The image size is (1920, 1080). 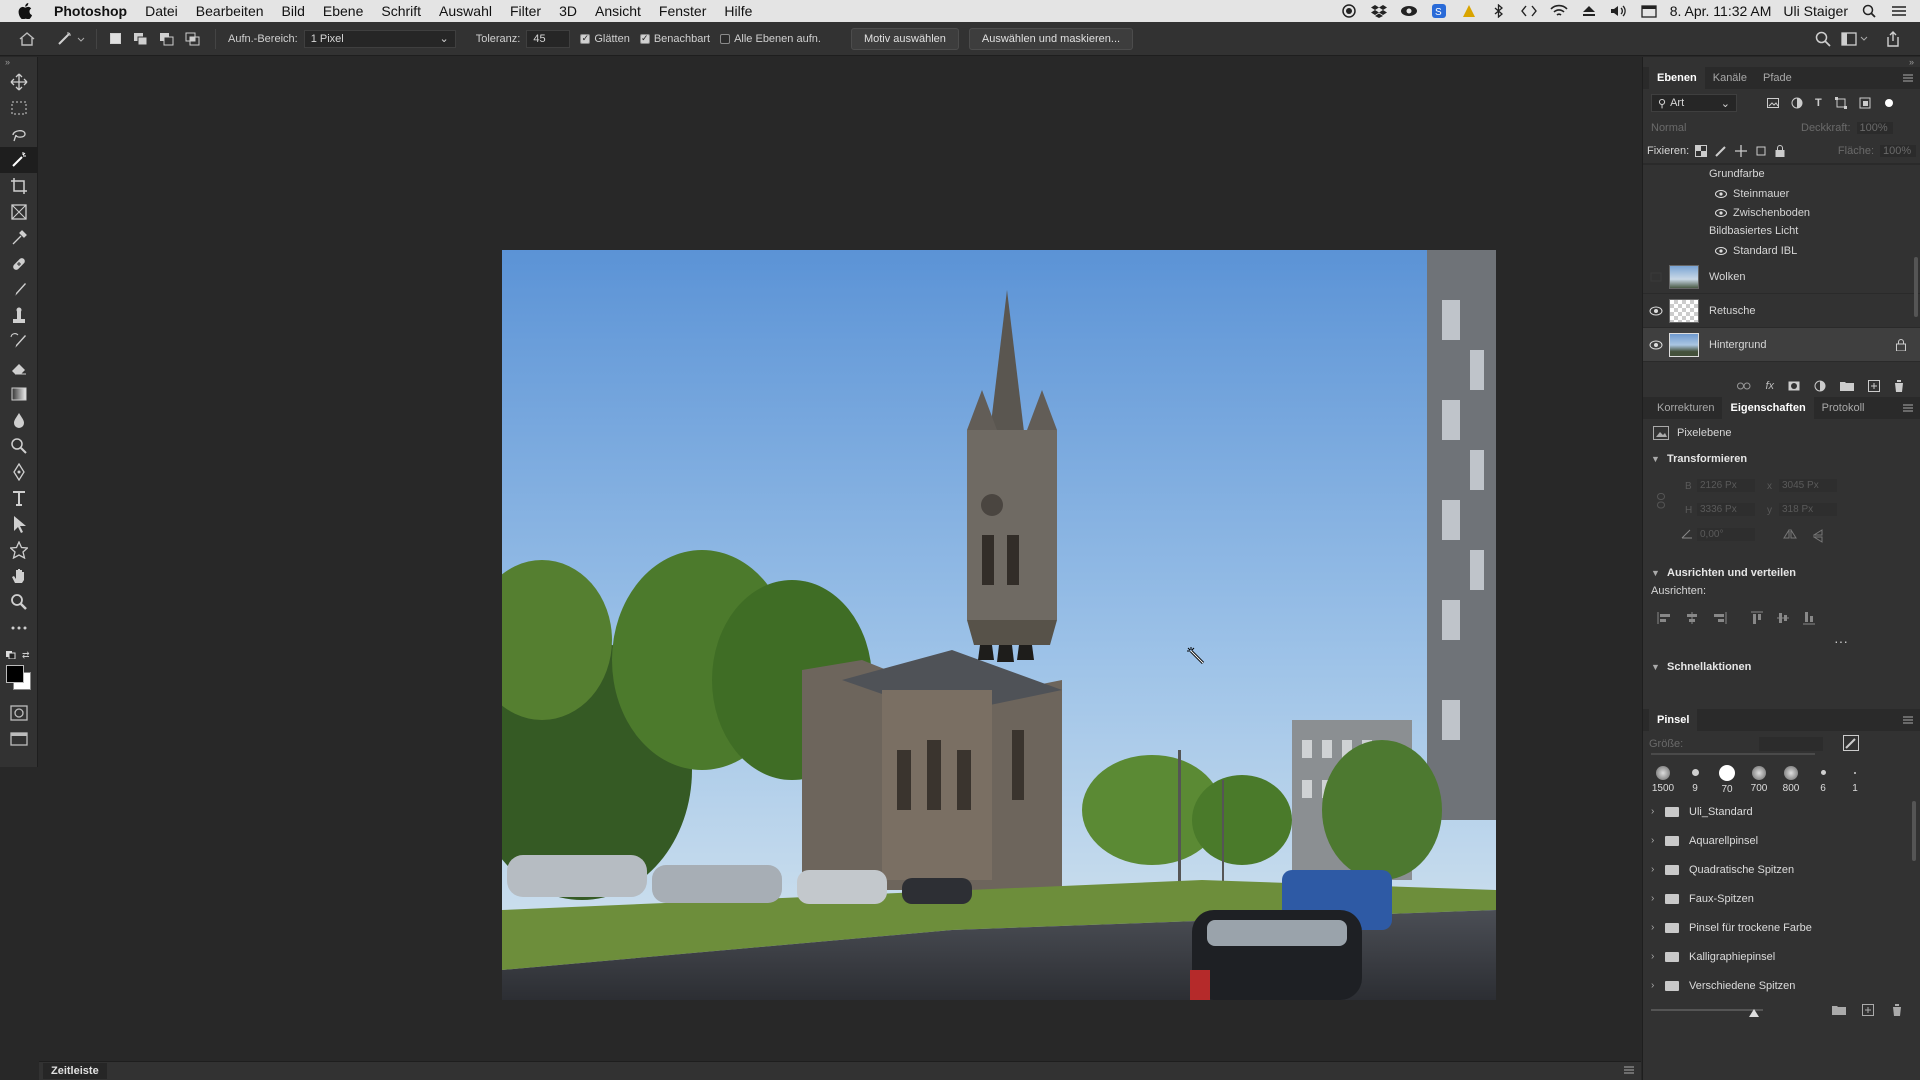 I want to click on calendar-icon, so click(x=1649, y=11).